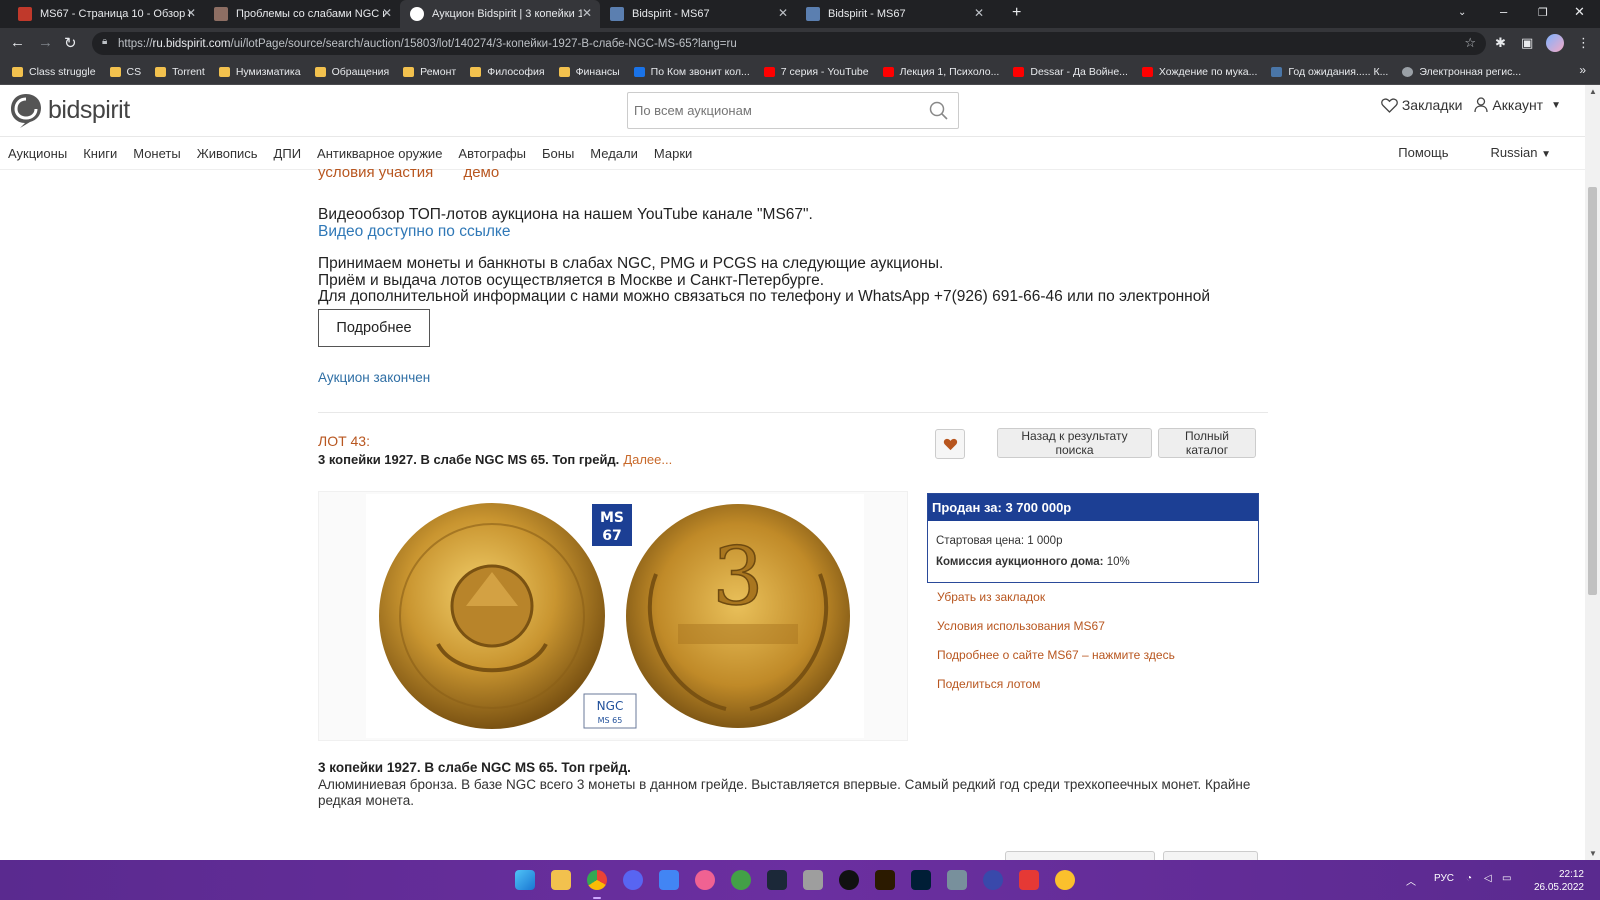  What do you see at coordinates (288, 153) in the screenshot?
I see `nav-decorative-arts: ДПИ` at bounding box center [288, 153].